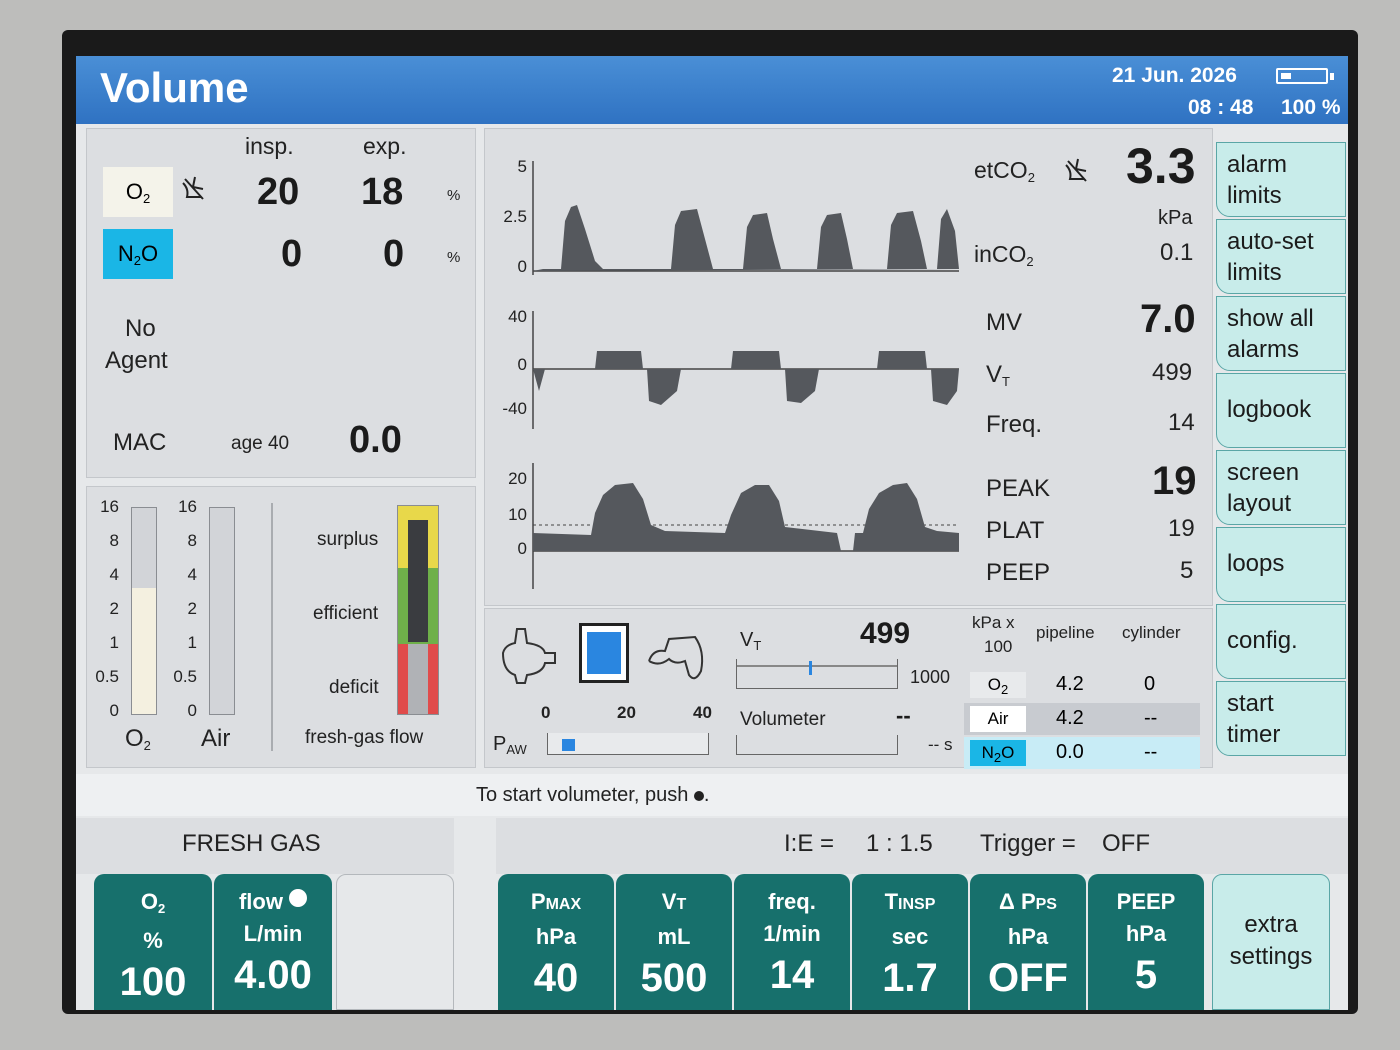 The image size is (1400, 1050). I want to click on supply-gas-label: O2, so click(998, 685).